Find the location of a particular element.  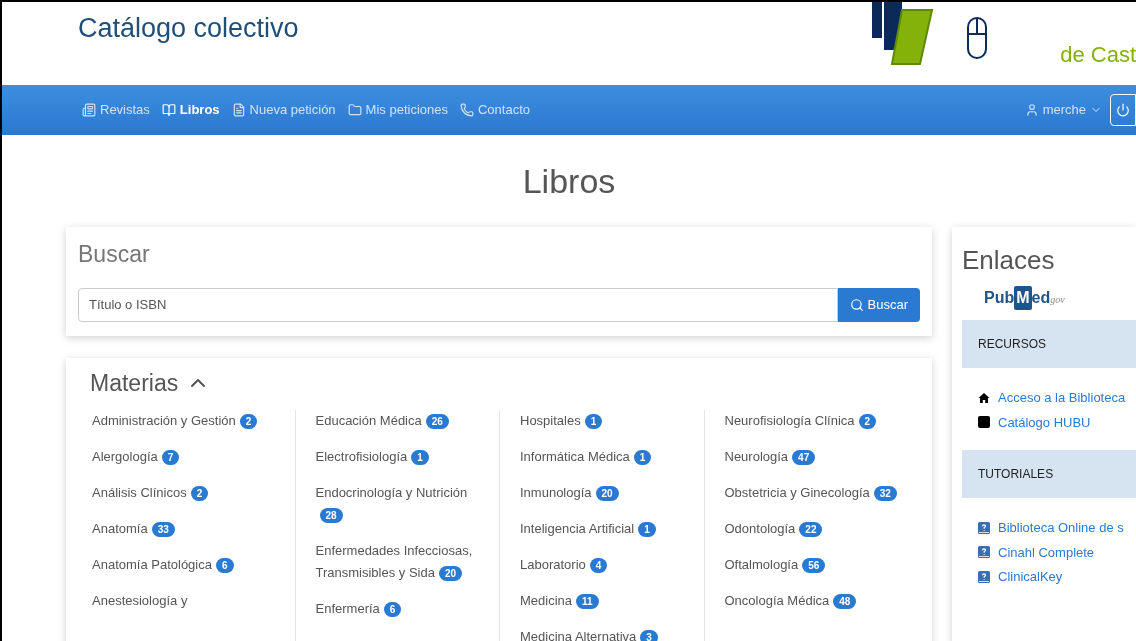

subject-link: Inmunología 20 is located at coordinates (611, 493).